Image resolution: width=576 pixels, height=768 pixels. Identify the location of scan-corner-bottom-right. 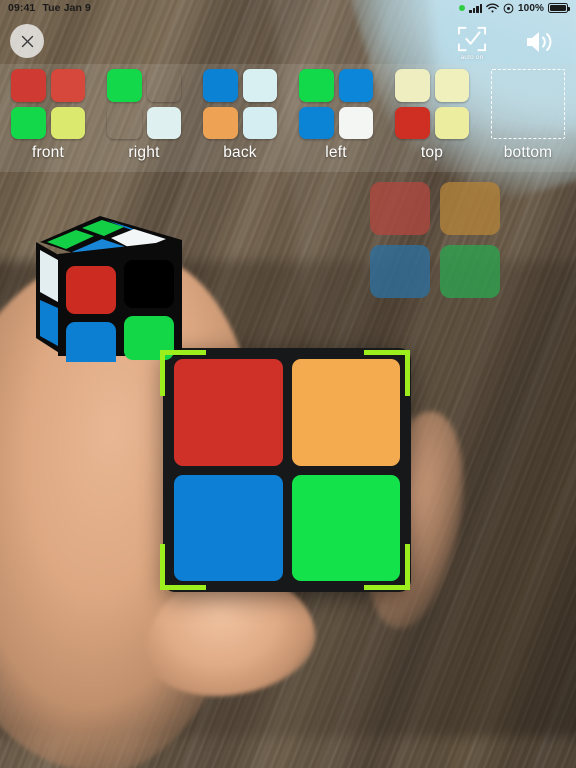
(387, 567).